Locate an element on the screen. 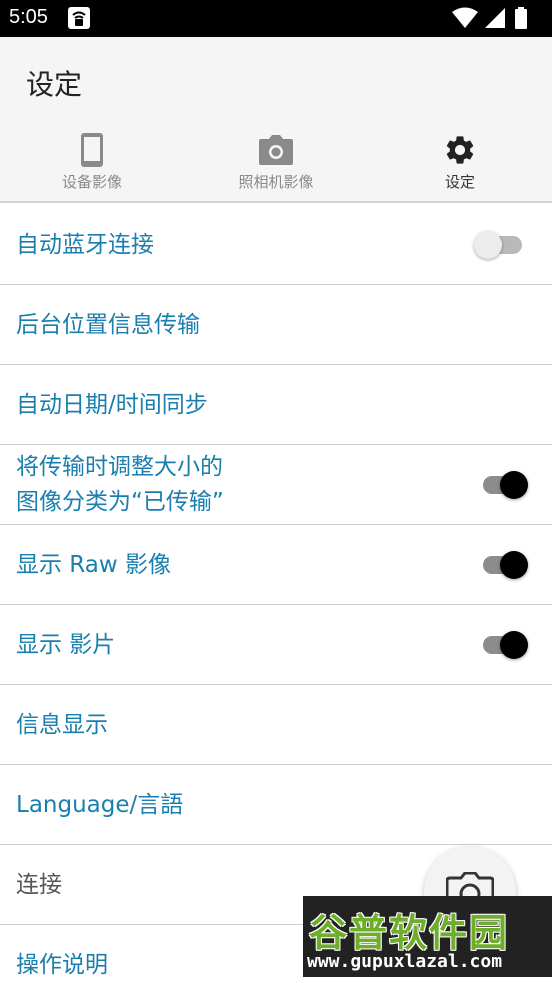  signal-icon is located at coordinates (495, 18).